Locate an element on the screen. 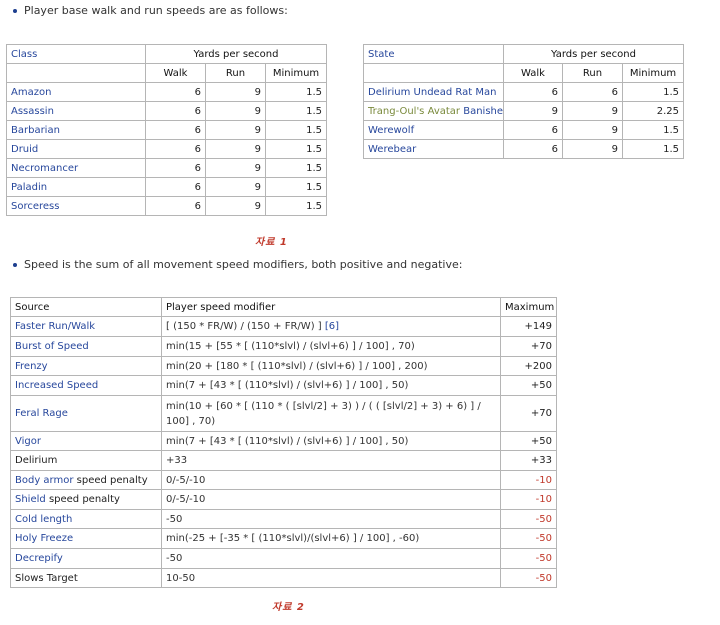 The height and width of the screenshot is (625, 720). table-row: Sorceress 6 9 1.5 is located at coordinates (167, 206).